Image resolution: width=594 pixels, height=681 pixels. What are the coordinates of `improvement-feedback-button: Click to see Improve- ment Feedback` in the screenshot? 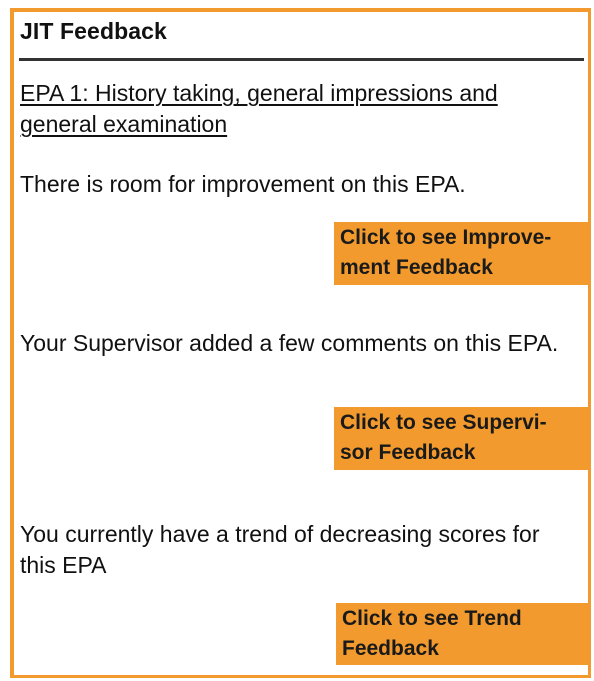 It's located at (461, 253).